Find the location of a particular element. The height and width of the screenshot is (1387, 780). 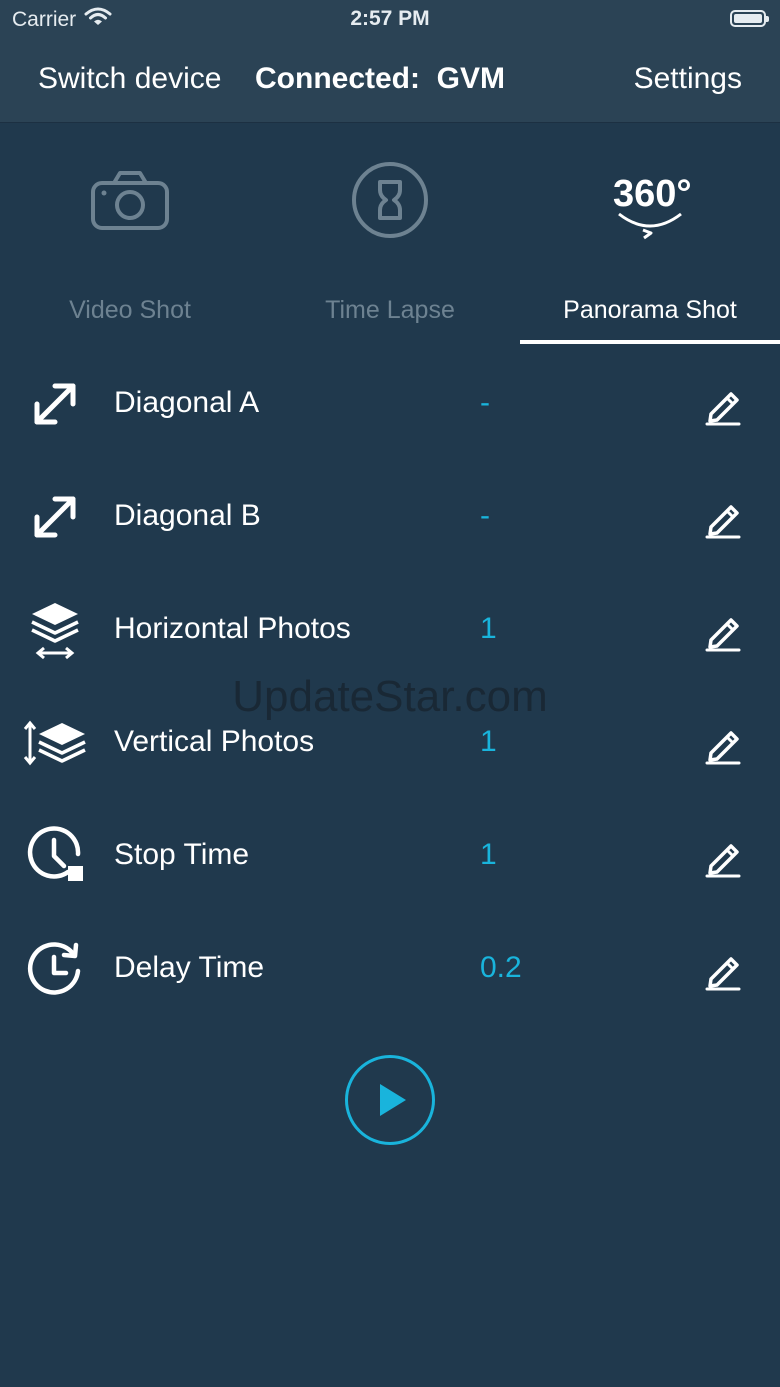

360-icon-text: 360° is located at coordinates (652, 194).